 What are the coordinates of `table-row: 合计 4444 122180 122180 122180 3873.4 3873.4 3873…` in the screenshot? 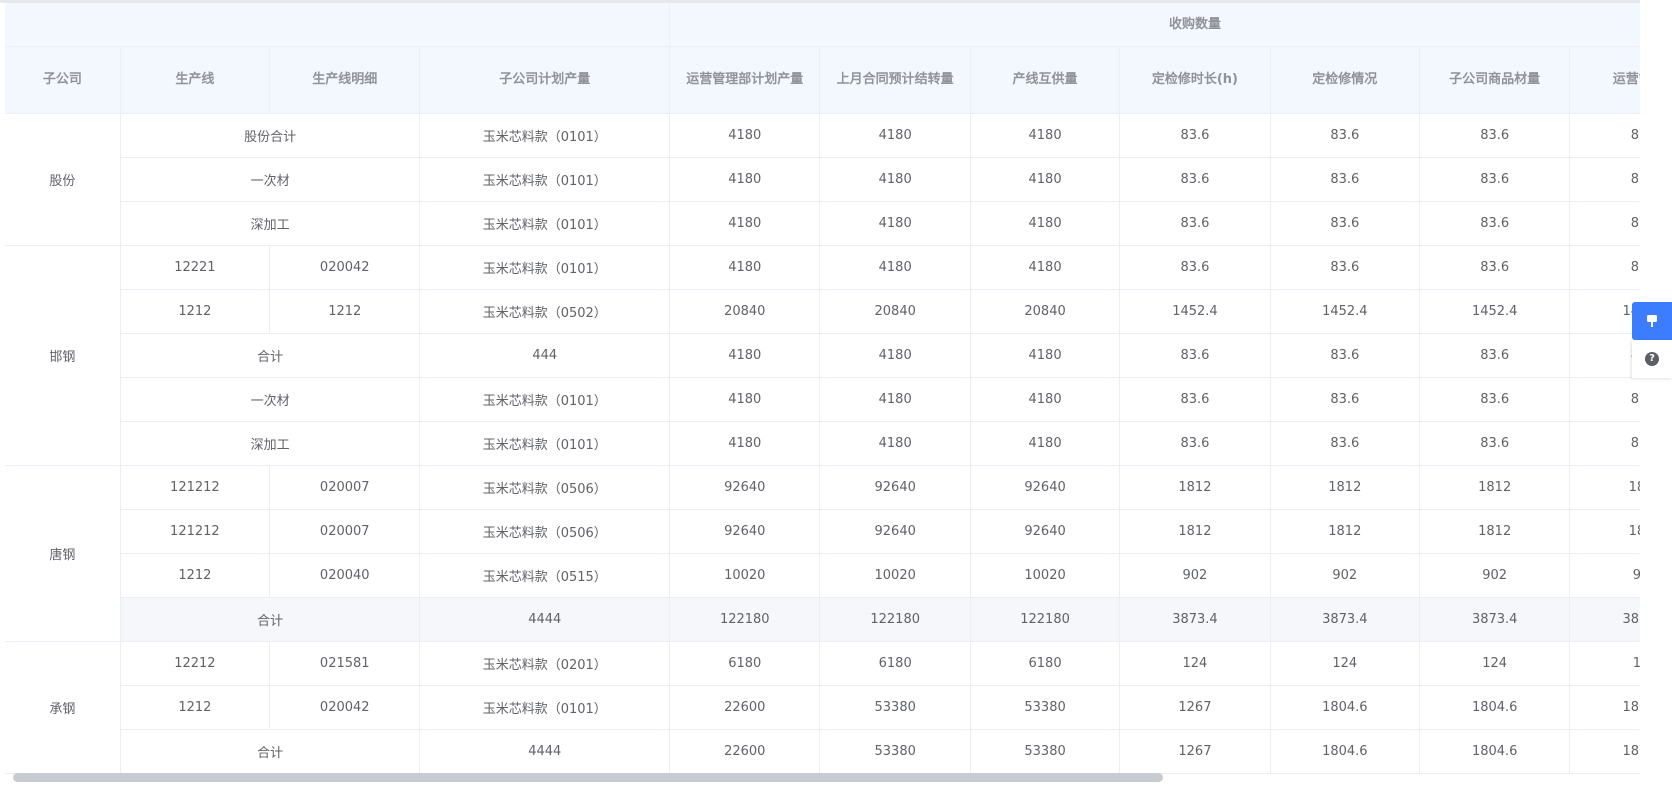 It's located at (822, 619).